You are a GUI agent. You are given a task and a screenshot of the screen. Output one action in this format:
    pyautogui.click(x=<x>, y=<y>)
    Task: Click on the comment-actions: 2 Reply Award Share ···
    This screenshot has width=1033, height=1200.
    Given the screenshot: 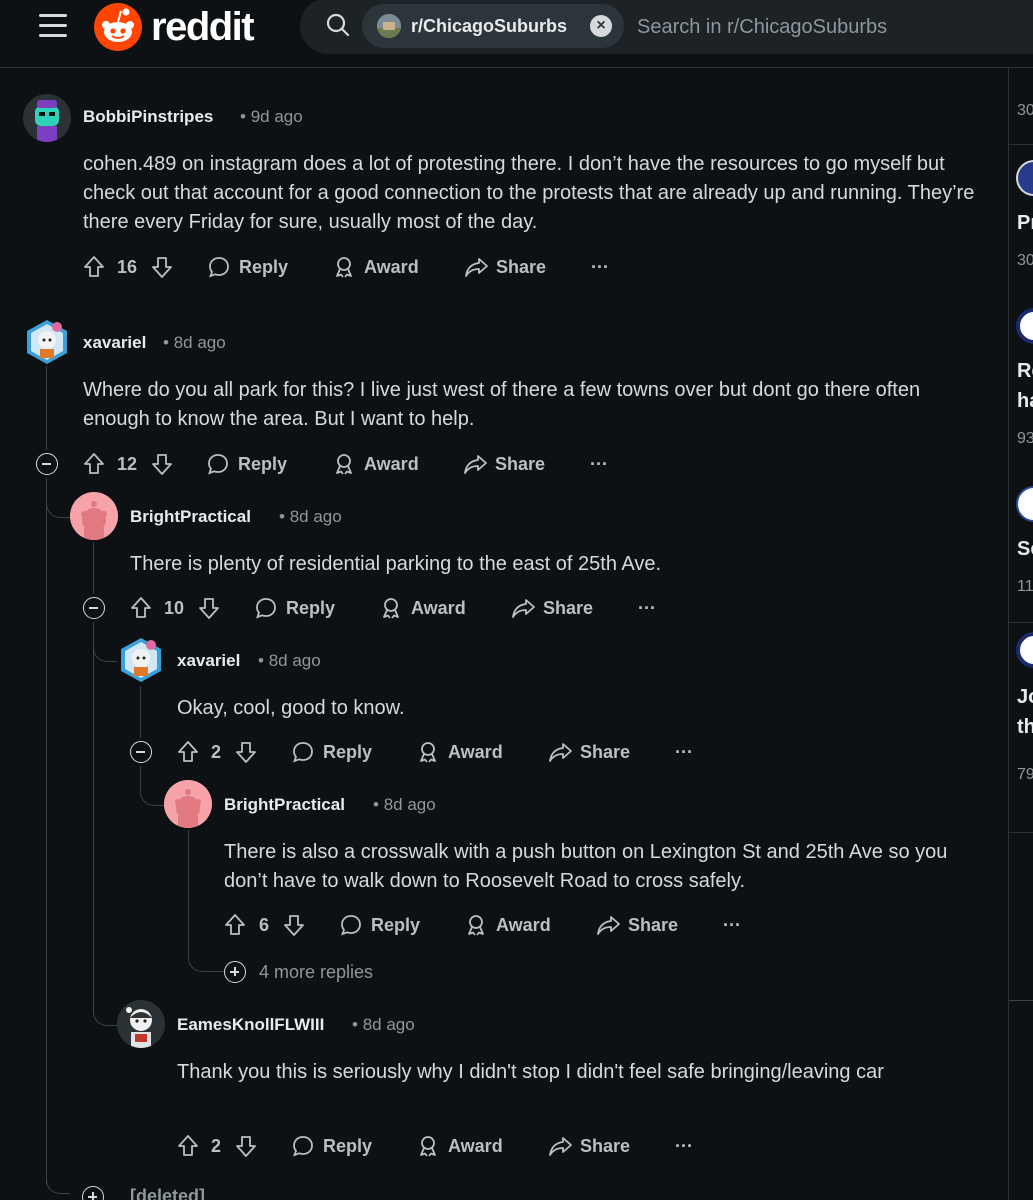 What is the action you would take?
    pyautogui.click(x=447, y=1146)
    